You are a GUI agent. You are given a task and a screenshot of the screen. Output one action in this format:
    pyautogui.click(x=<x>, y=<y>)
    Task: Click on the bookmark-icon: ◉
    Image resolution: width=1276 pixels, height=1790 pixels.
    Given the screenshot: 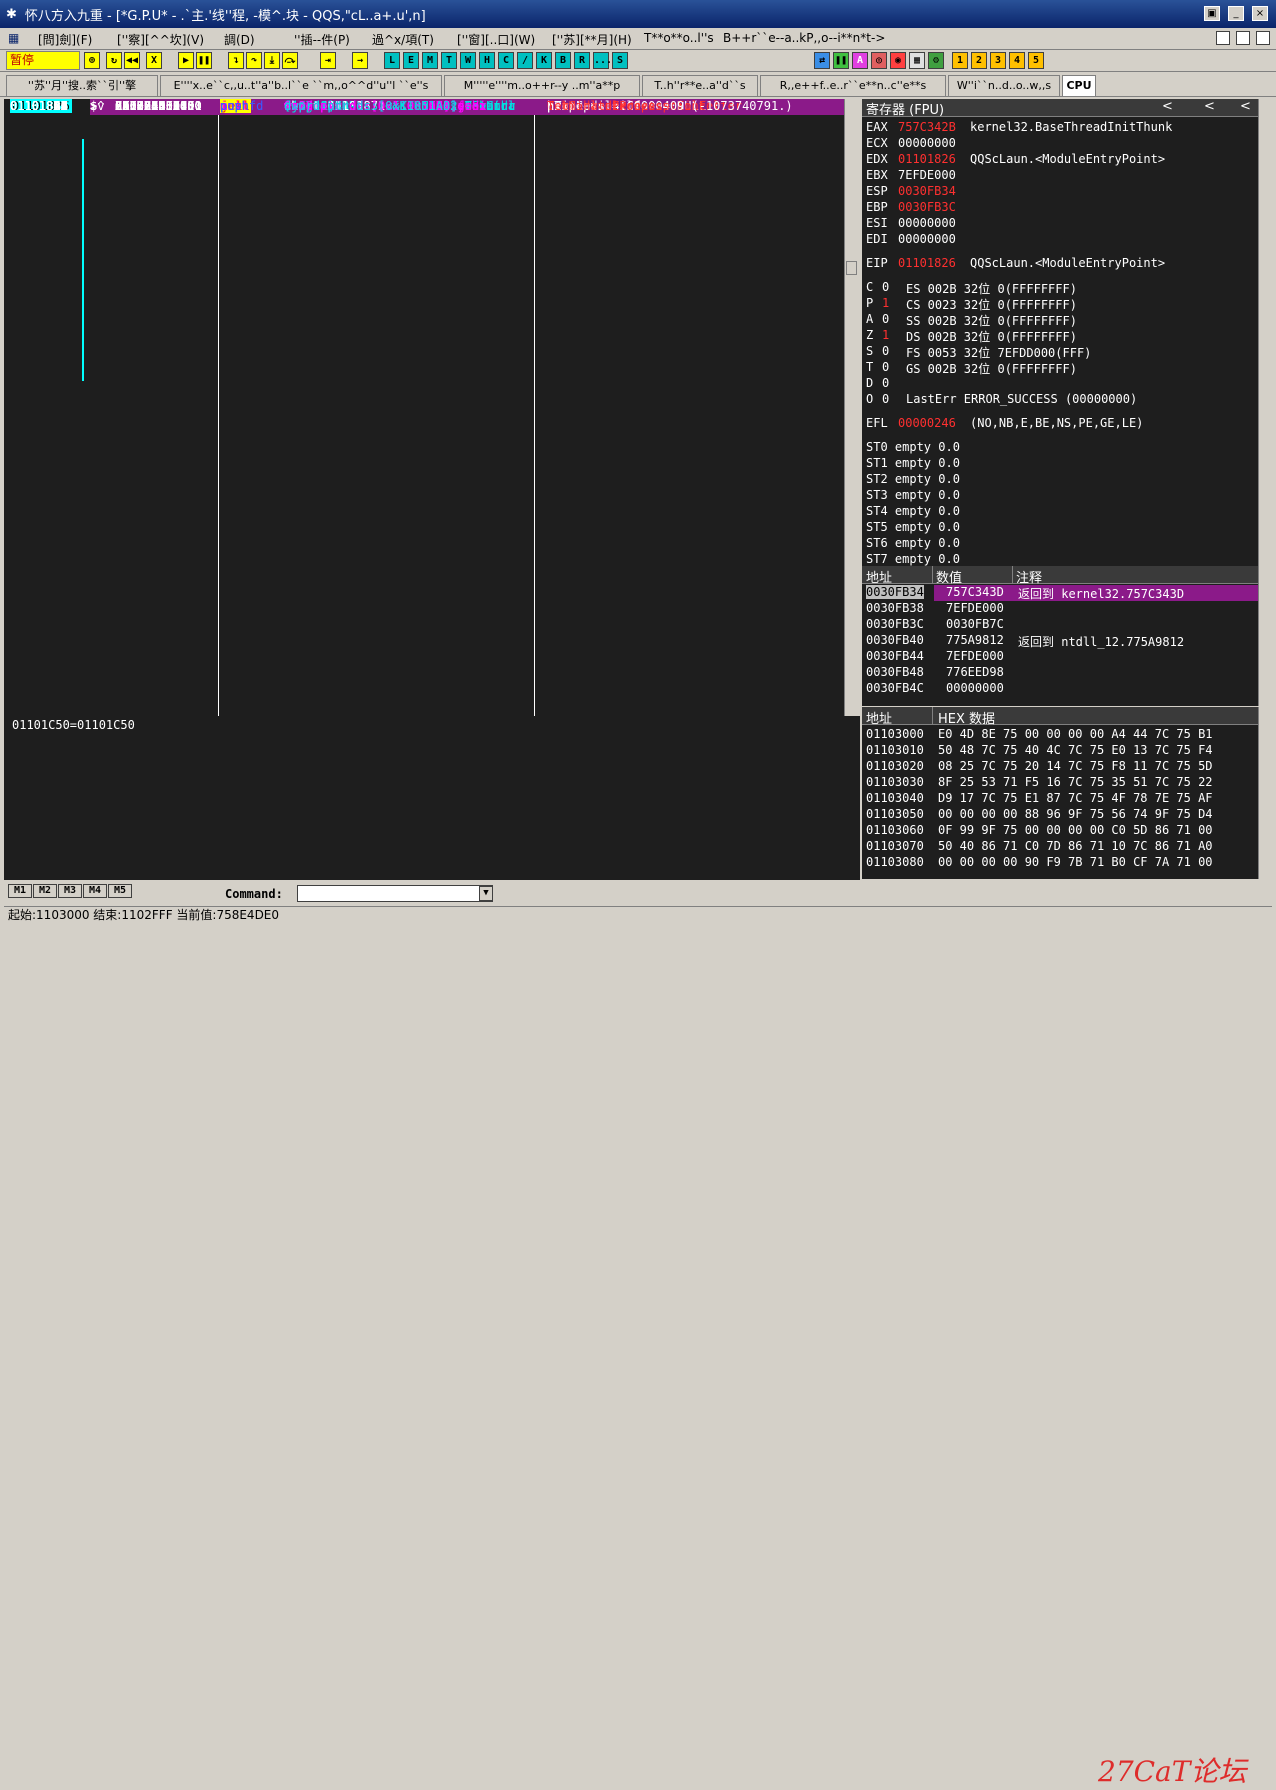 What is the action you would take?
    pyautogui.click(x=898, y=60)
    